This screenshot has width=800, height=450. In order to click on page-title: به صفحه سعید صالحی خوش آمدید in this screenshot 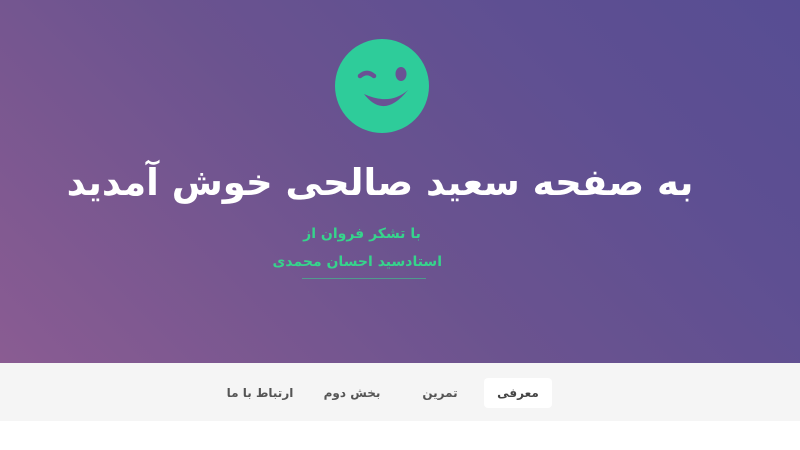, I will do `click(380, 182)`.